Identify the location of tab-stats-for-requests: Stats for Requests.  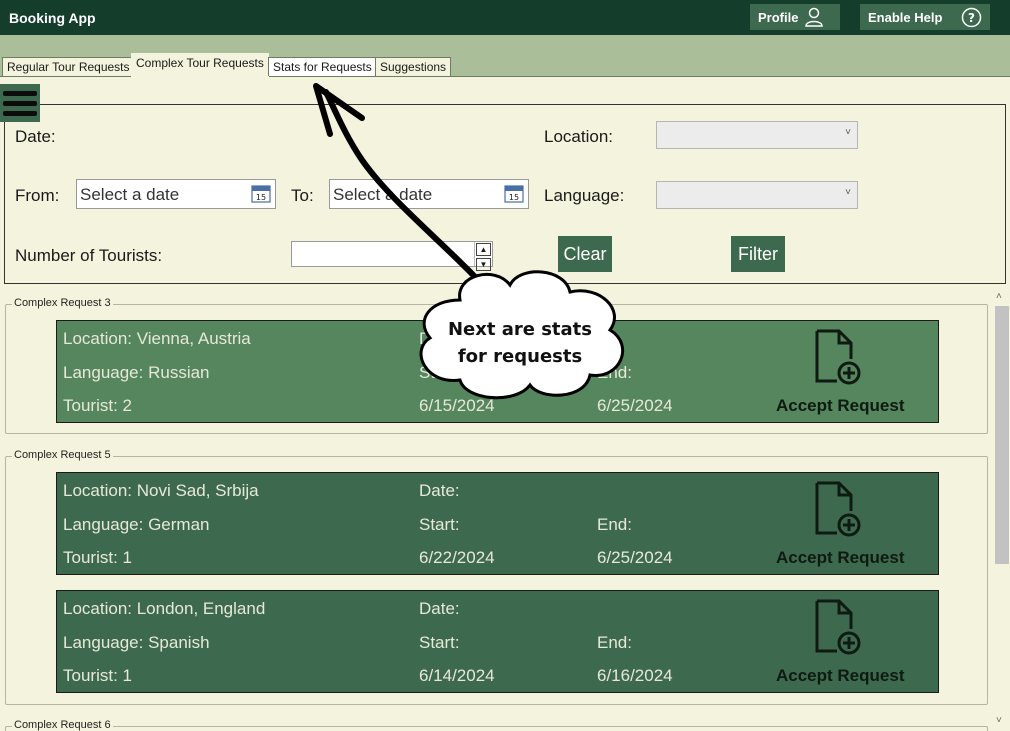
(322, 66).